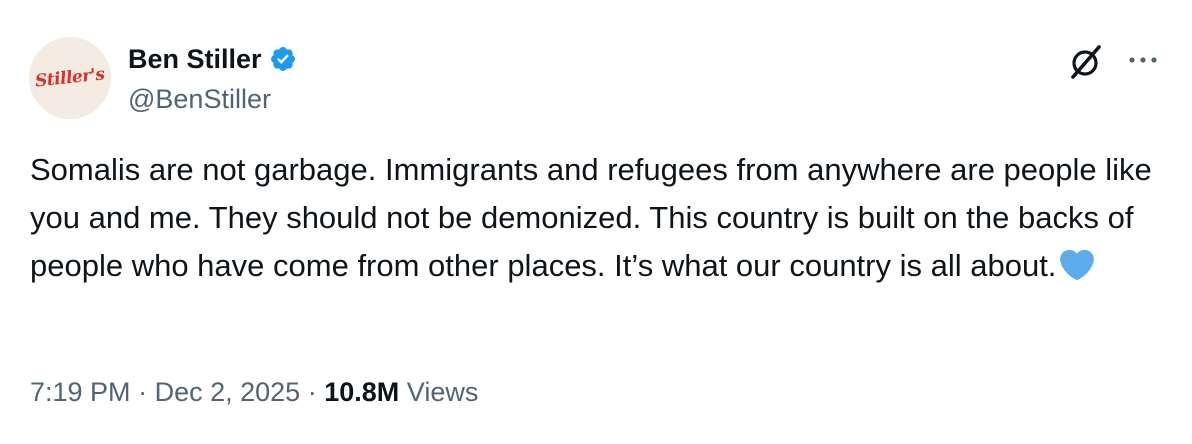 The image size is (1192, 444). What do you see at coordinates (361, 392) in the screenshot?
I see `views-count: 10.8M` at bounding box center [361, 392].